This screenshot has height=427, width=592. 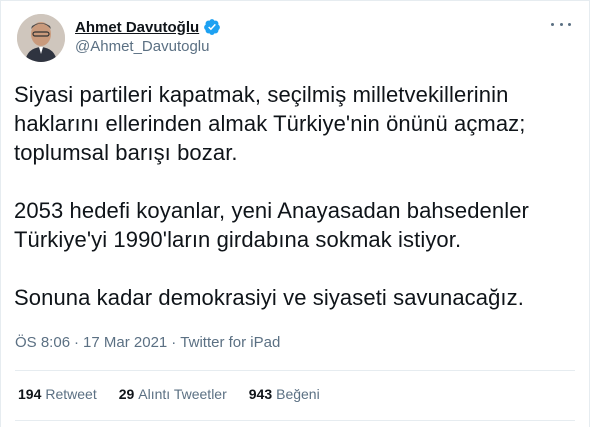 What do you see at coordinates (137, 27) in the screenshot?
I see `author-display-name: Ahmet Davutoğlu` at bounding box center [137, 27].